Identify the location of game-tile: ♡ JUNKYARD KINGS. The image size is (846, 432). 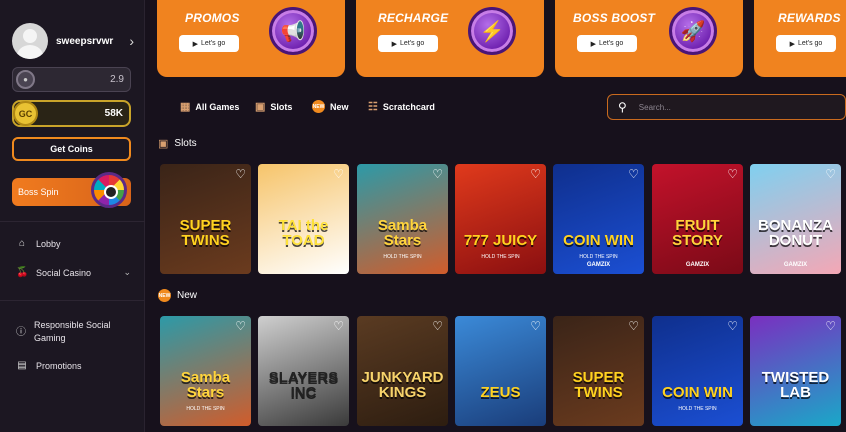
(402, 371).